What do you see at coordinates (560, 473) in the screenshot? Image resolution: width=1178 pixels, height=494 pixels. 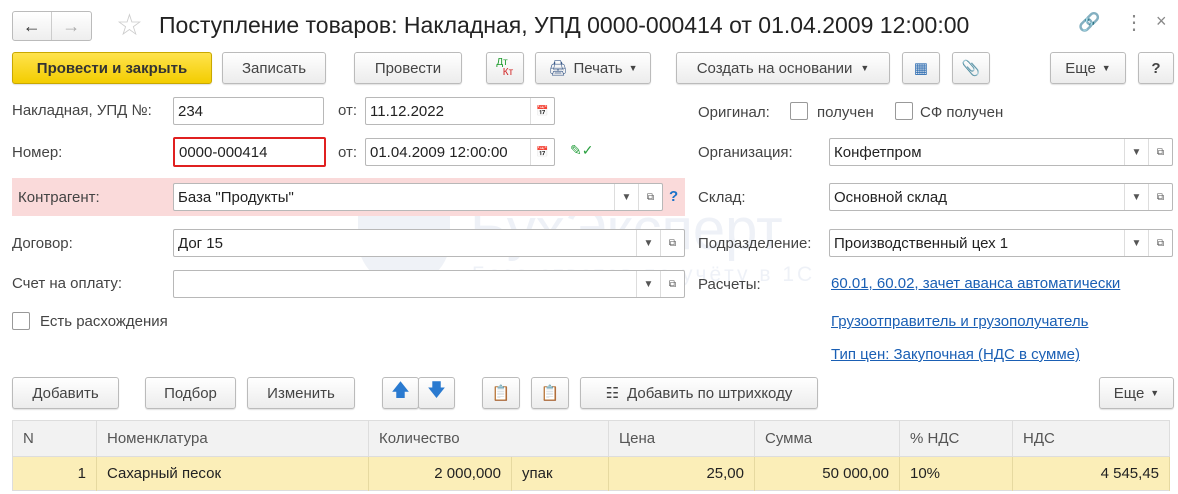 I see `cell-unit: упак` at bounding box center [560, 473].